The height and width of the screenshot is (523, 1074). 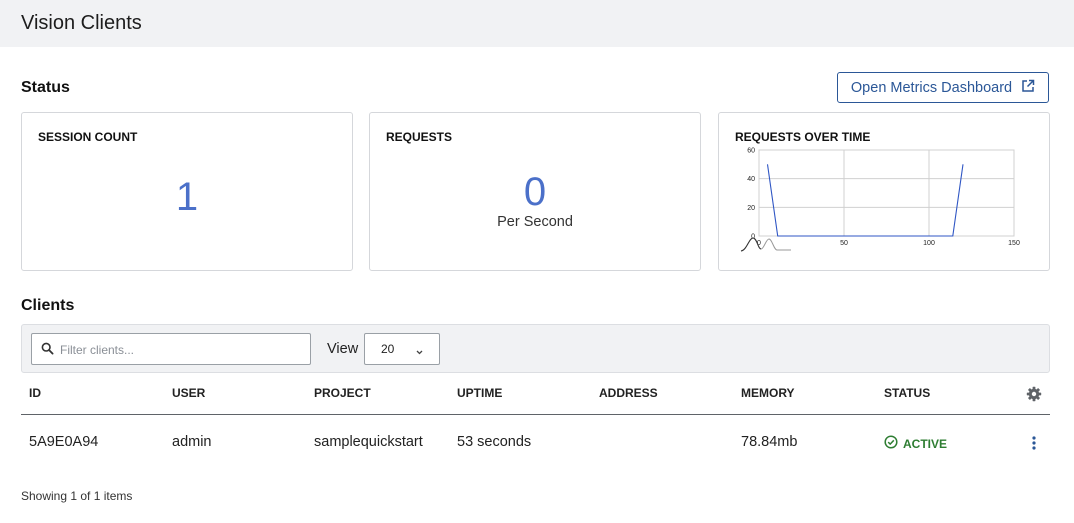 What do you see at coordinates (765, 244) in the screenshot?
I see `chart-navigator-curve` at bounding box center [765, 244].